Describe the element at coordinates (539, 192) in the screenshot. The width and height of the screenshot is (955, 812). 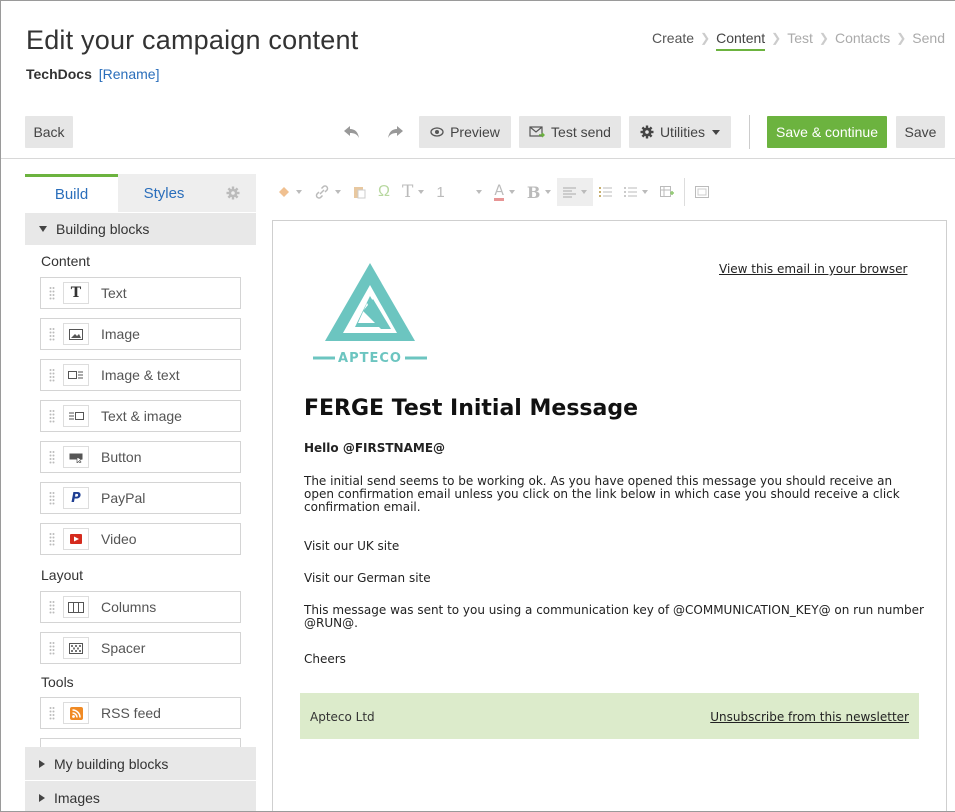
I see `bold-dropdown: B` at that location.